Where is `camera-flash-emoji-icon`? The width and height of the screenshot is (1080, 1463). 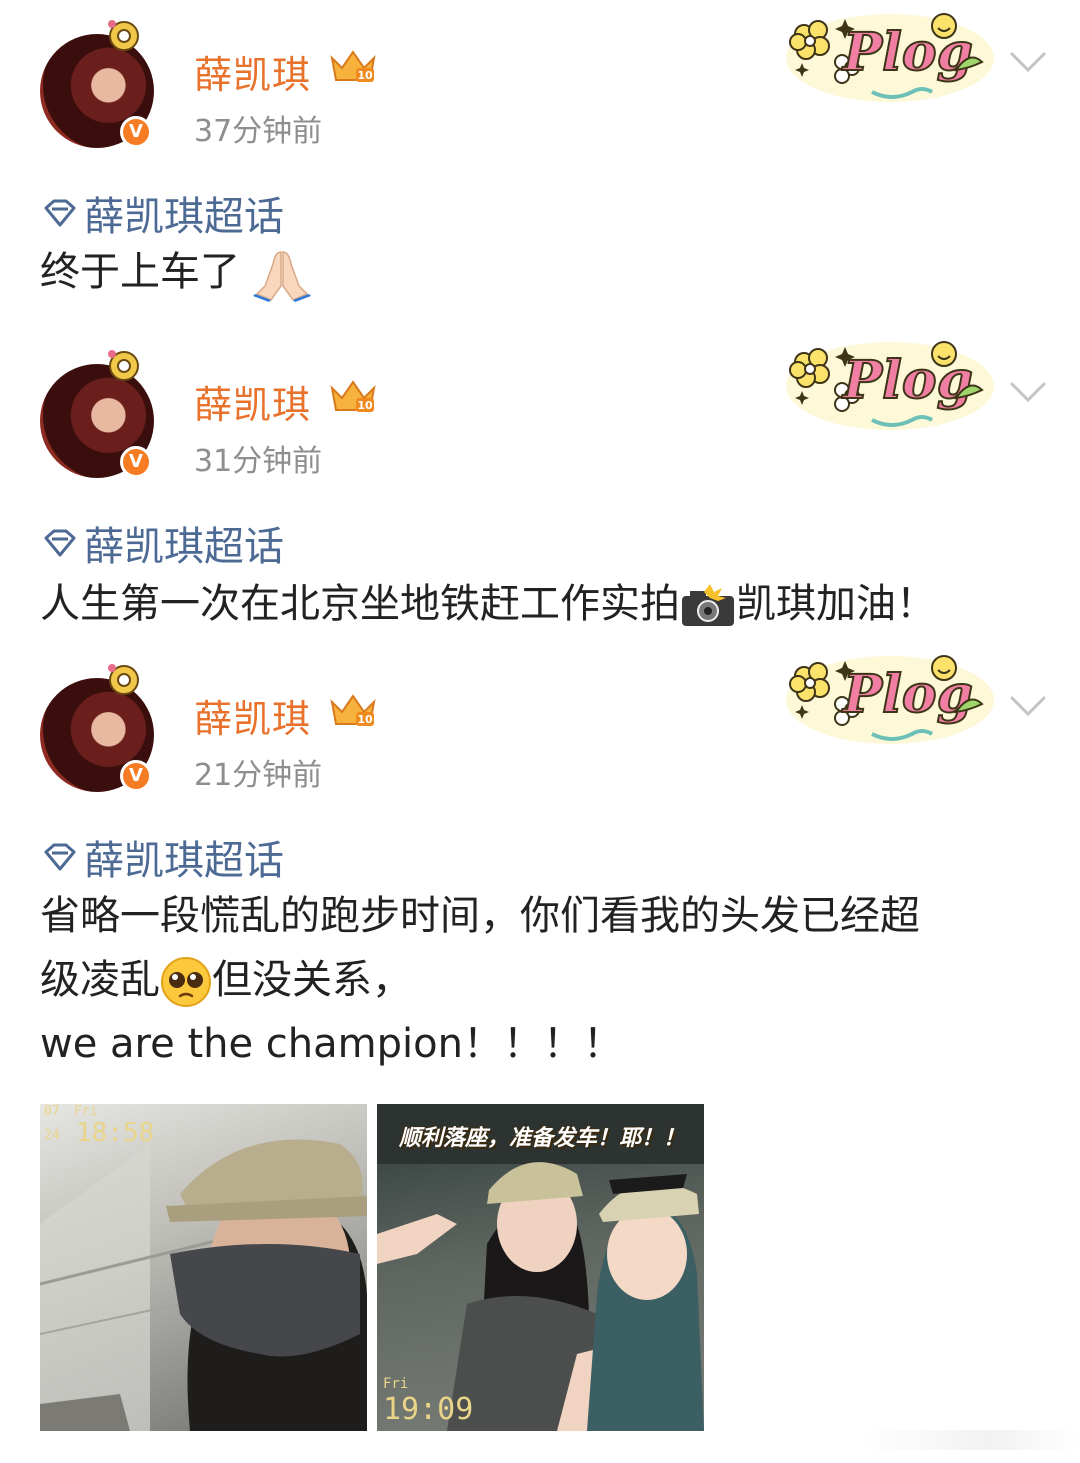
camera-flash-emoji-icon is located at coordinates (708, 605).